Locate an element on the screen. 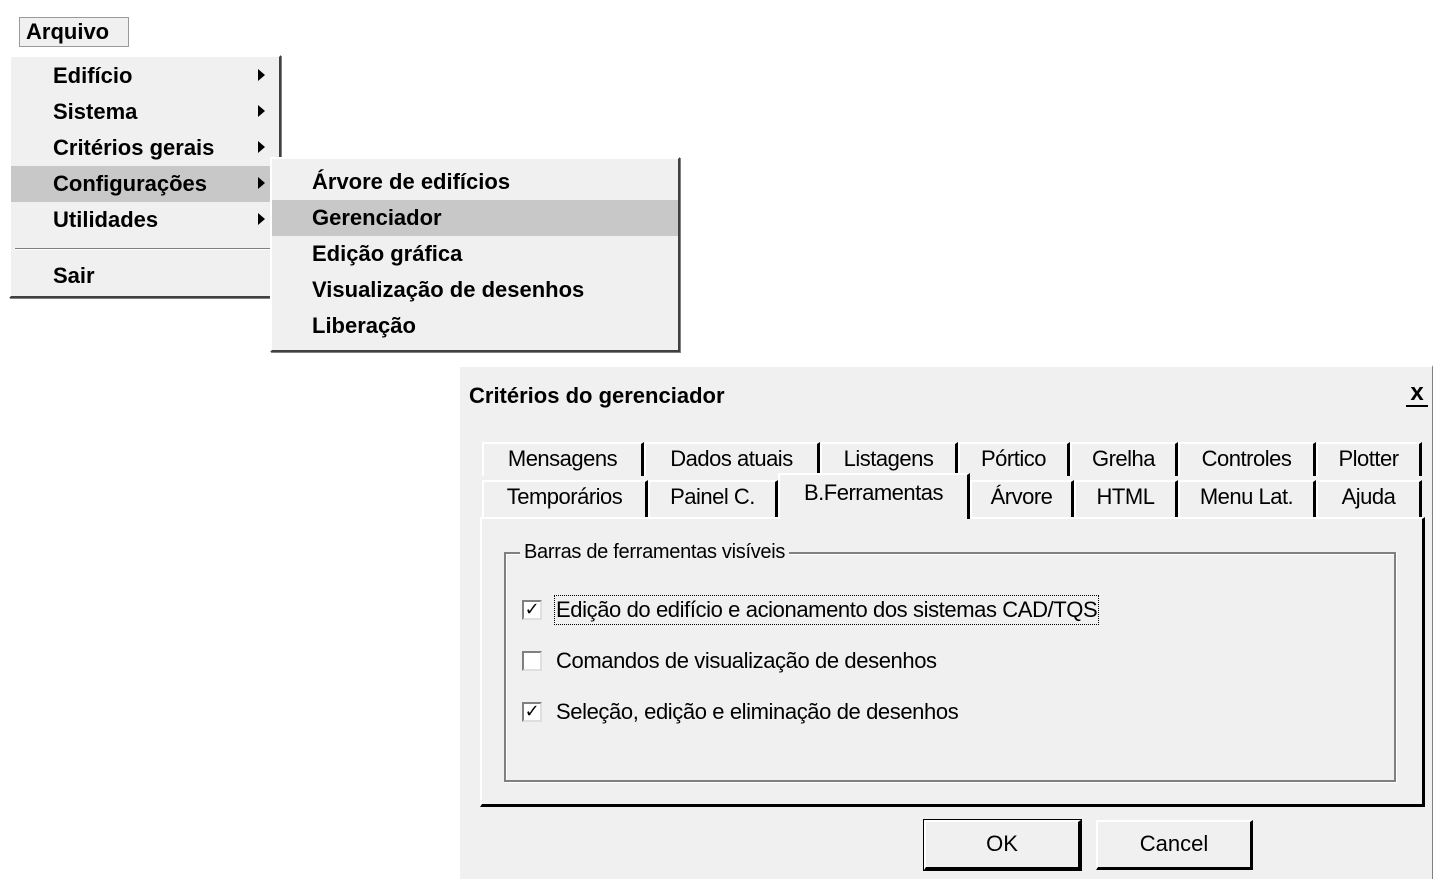 This screenshot has height=879, width=1433. menu-item-label: Sistema is located at coordinates (95, 111).